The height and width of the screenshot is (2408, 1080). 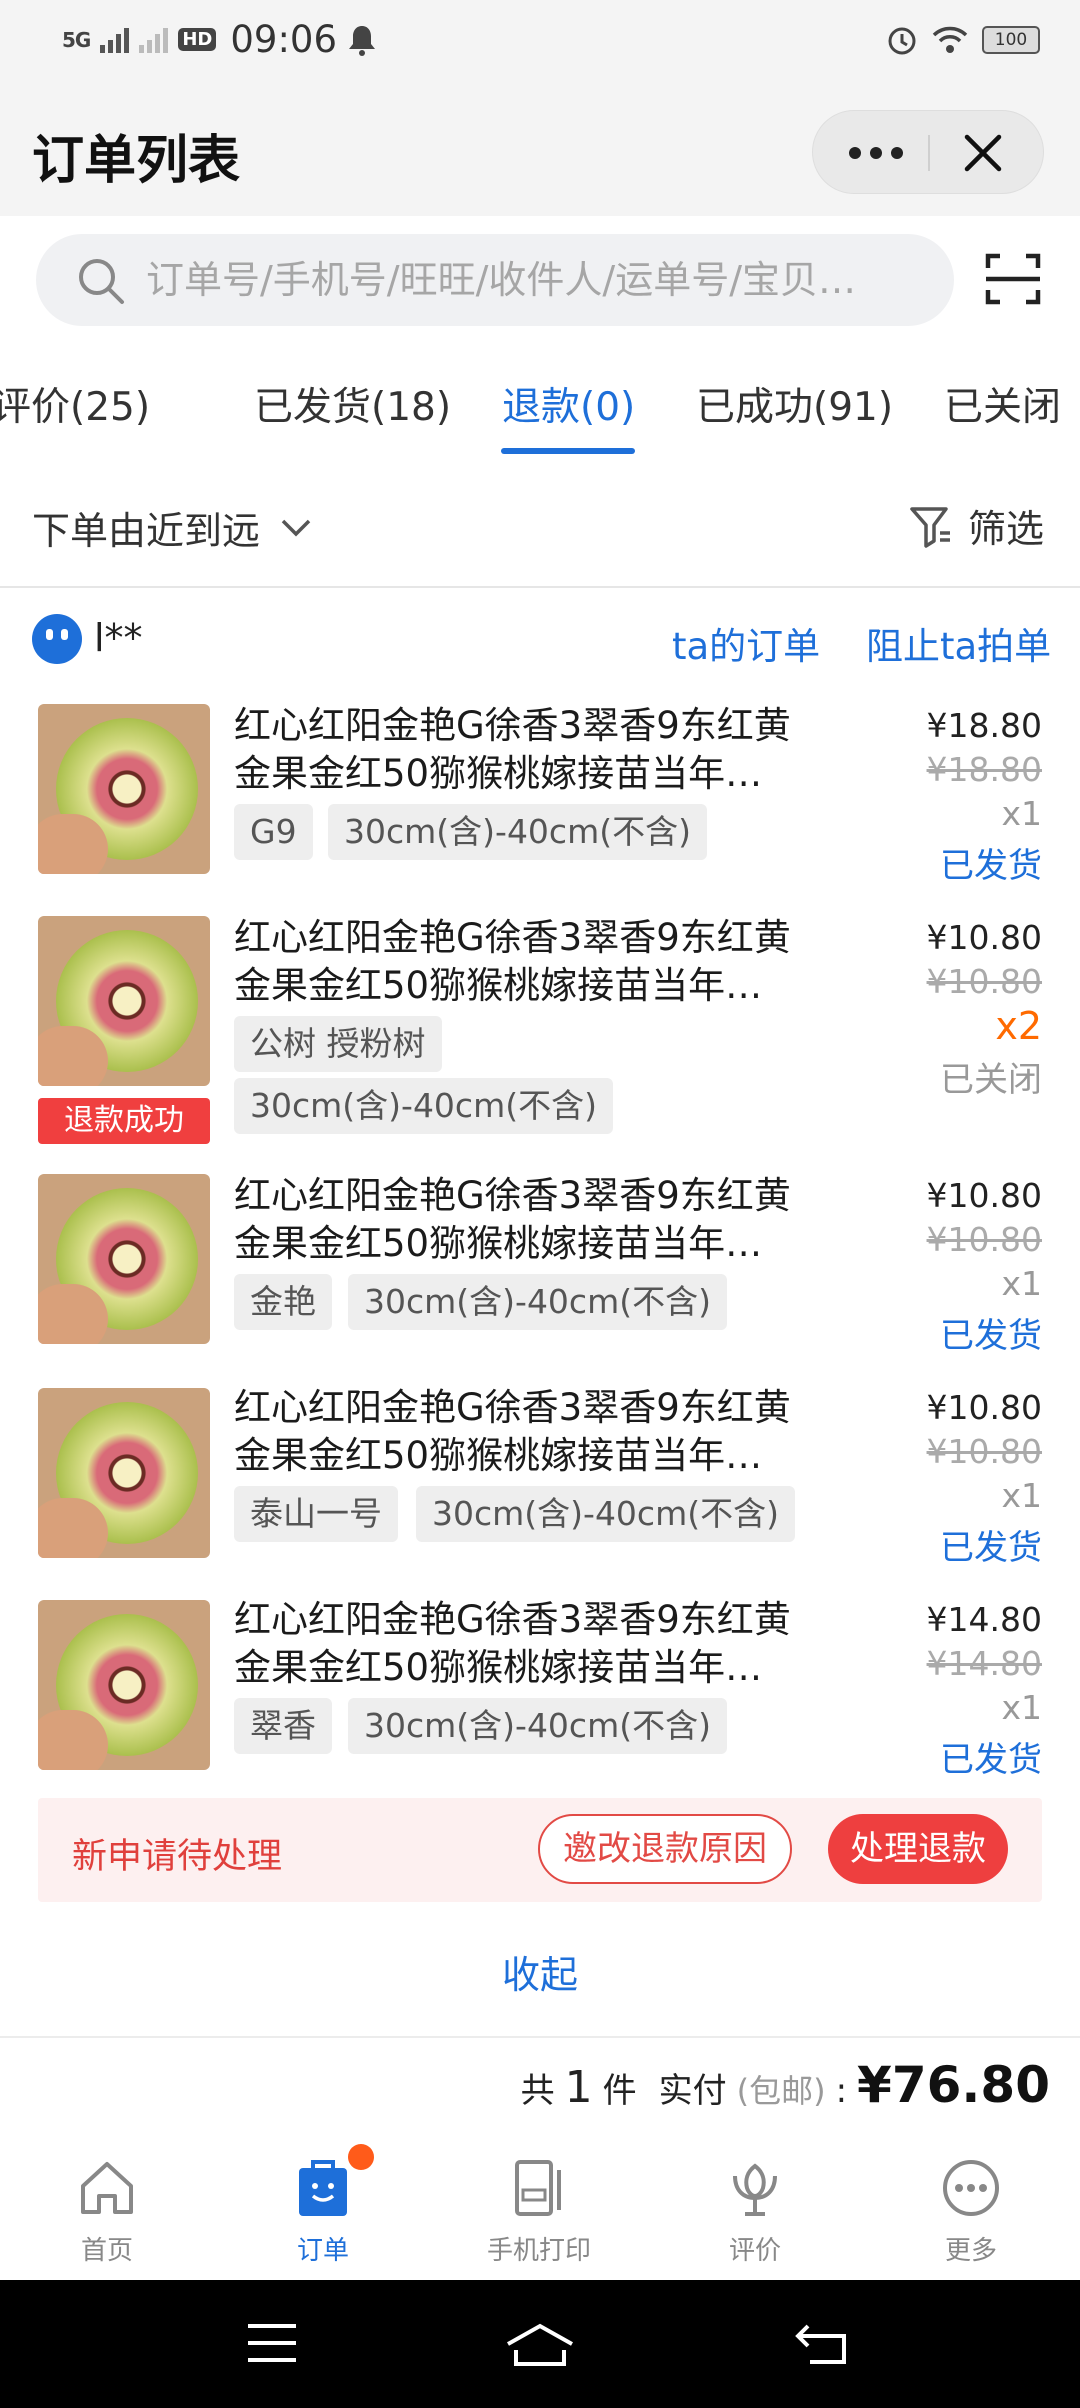 What do you see at coordinates (540, 151) in the screenshot?
I see `app-header: 订单列表` at bounding box center [540, 151].